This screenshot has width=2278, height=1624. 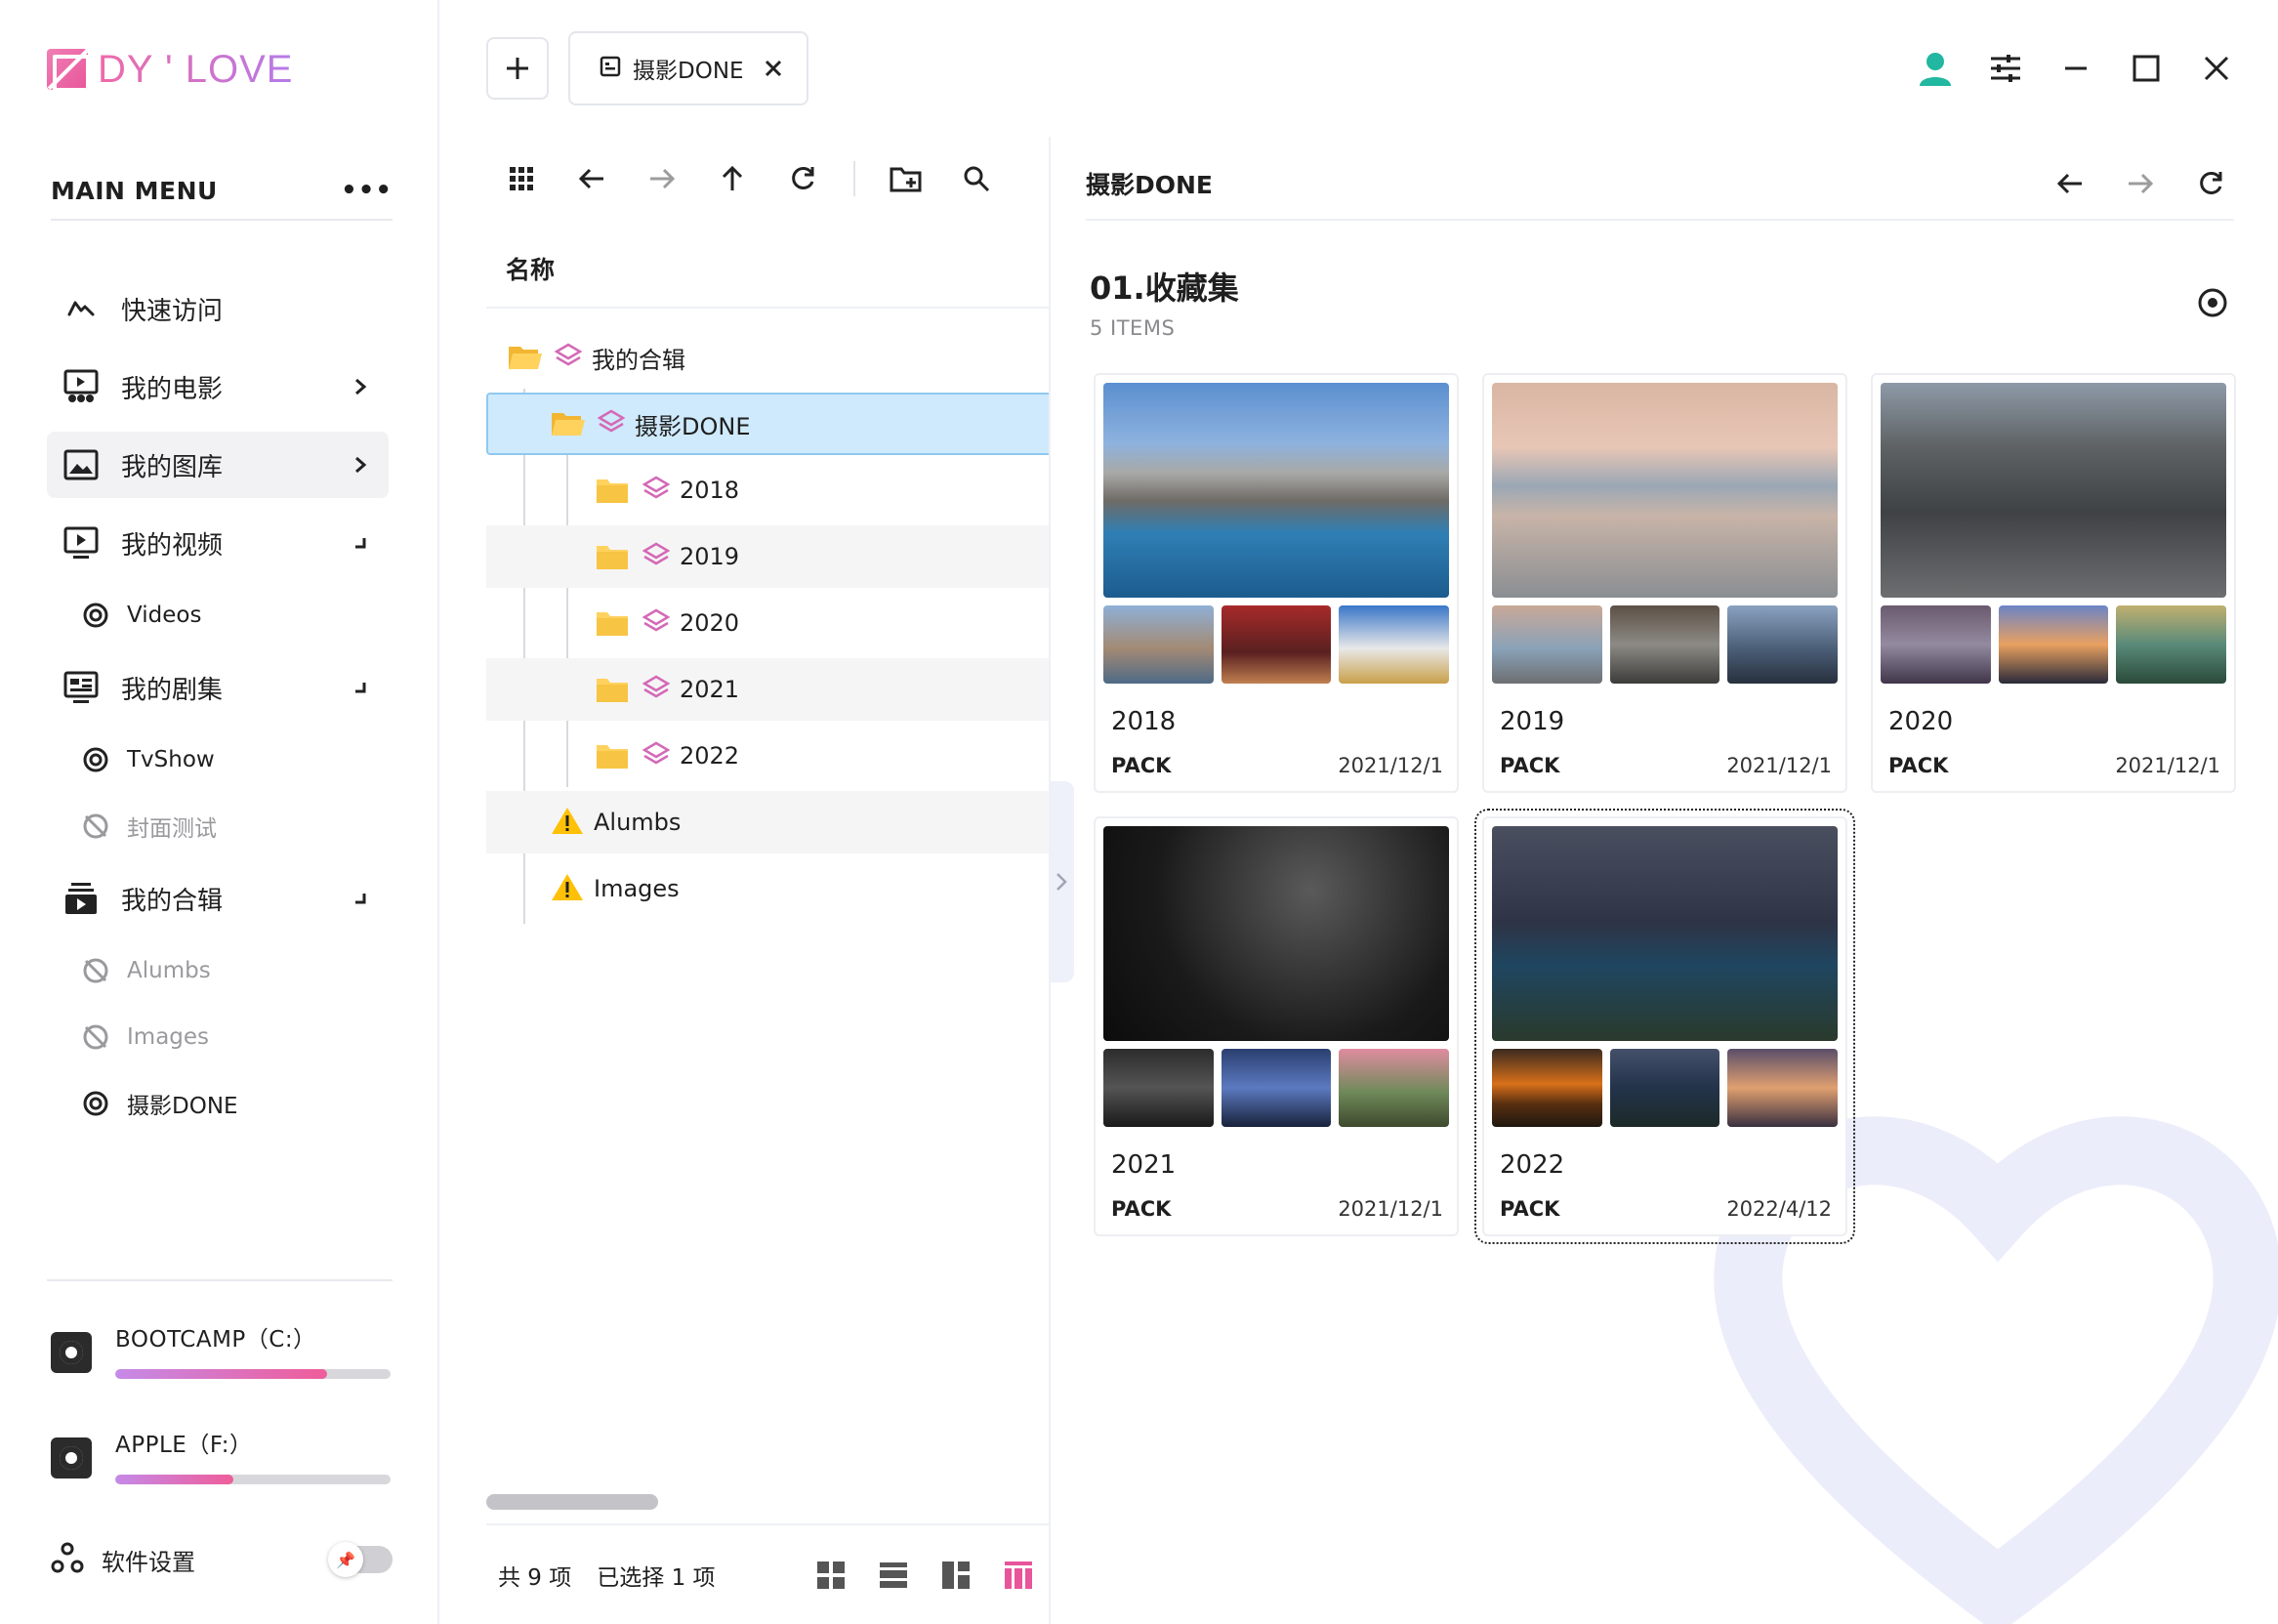 I want to click on card-name: 2022, so click(x=1532, y=1165).